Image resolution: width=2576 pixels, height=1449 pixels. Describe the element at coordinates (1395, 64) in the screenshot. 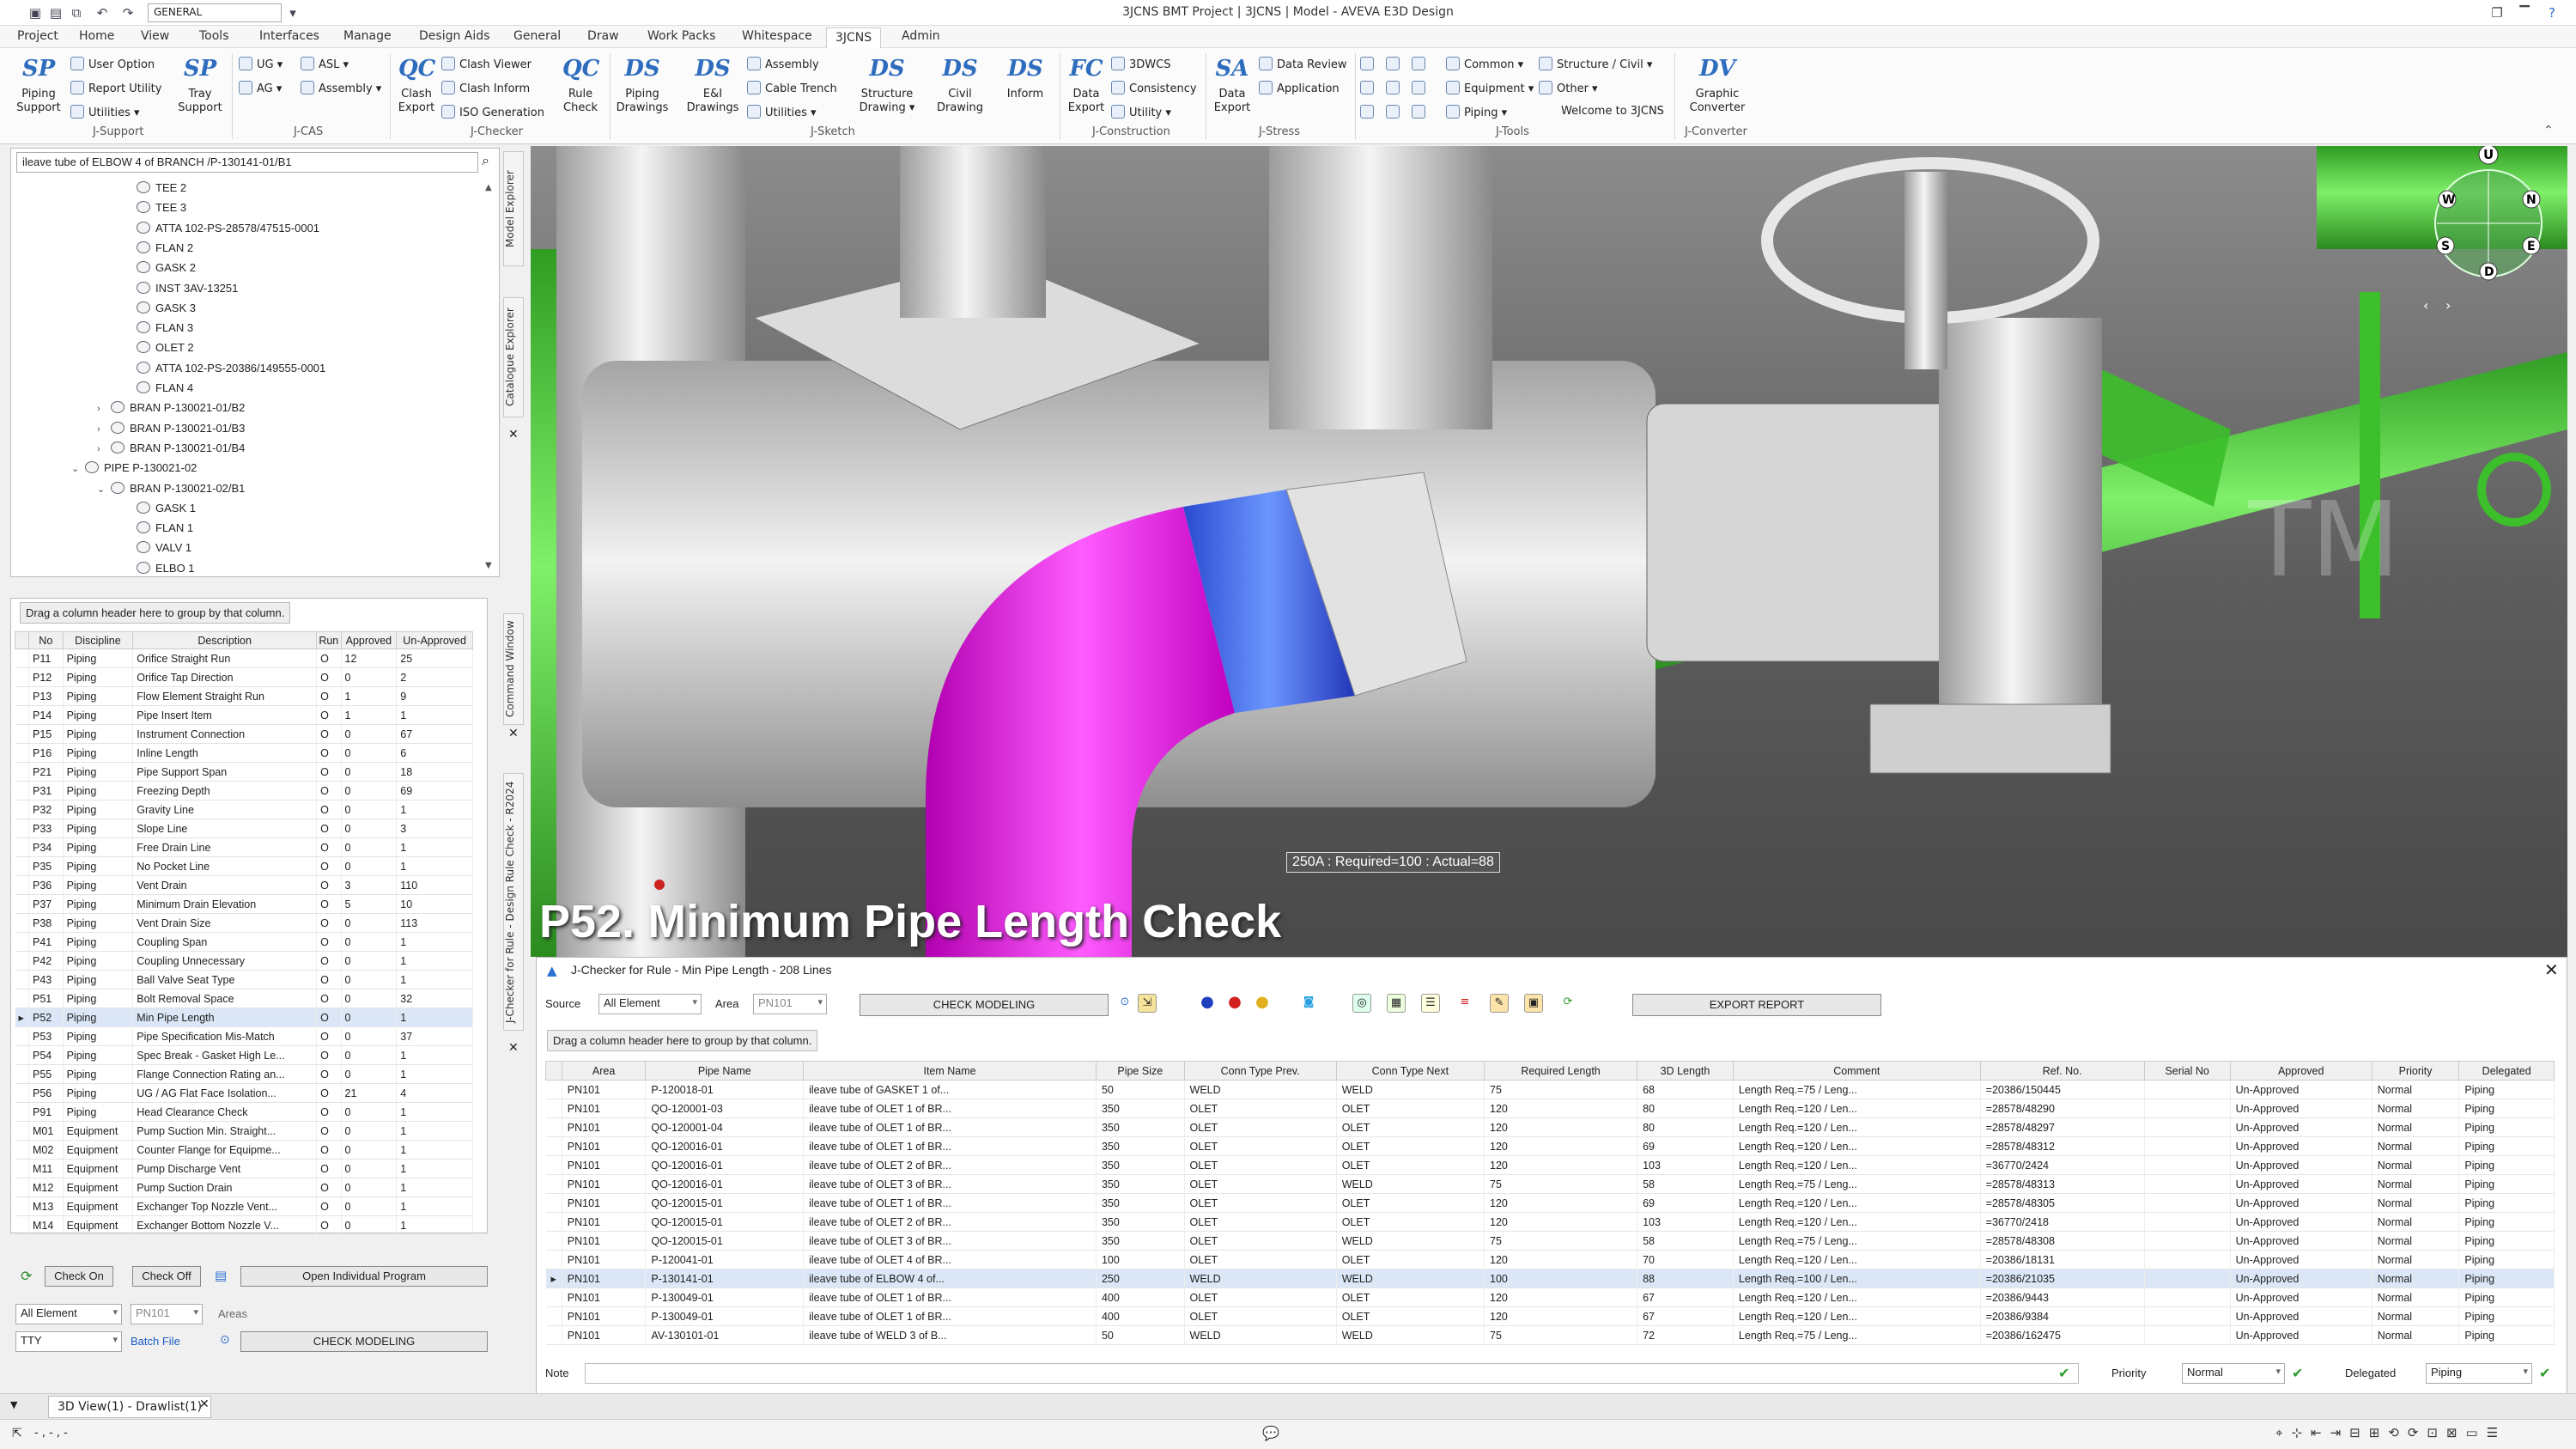

I see `tool-b-icon` at that location.